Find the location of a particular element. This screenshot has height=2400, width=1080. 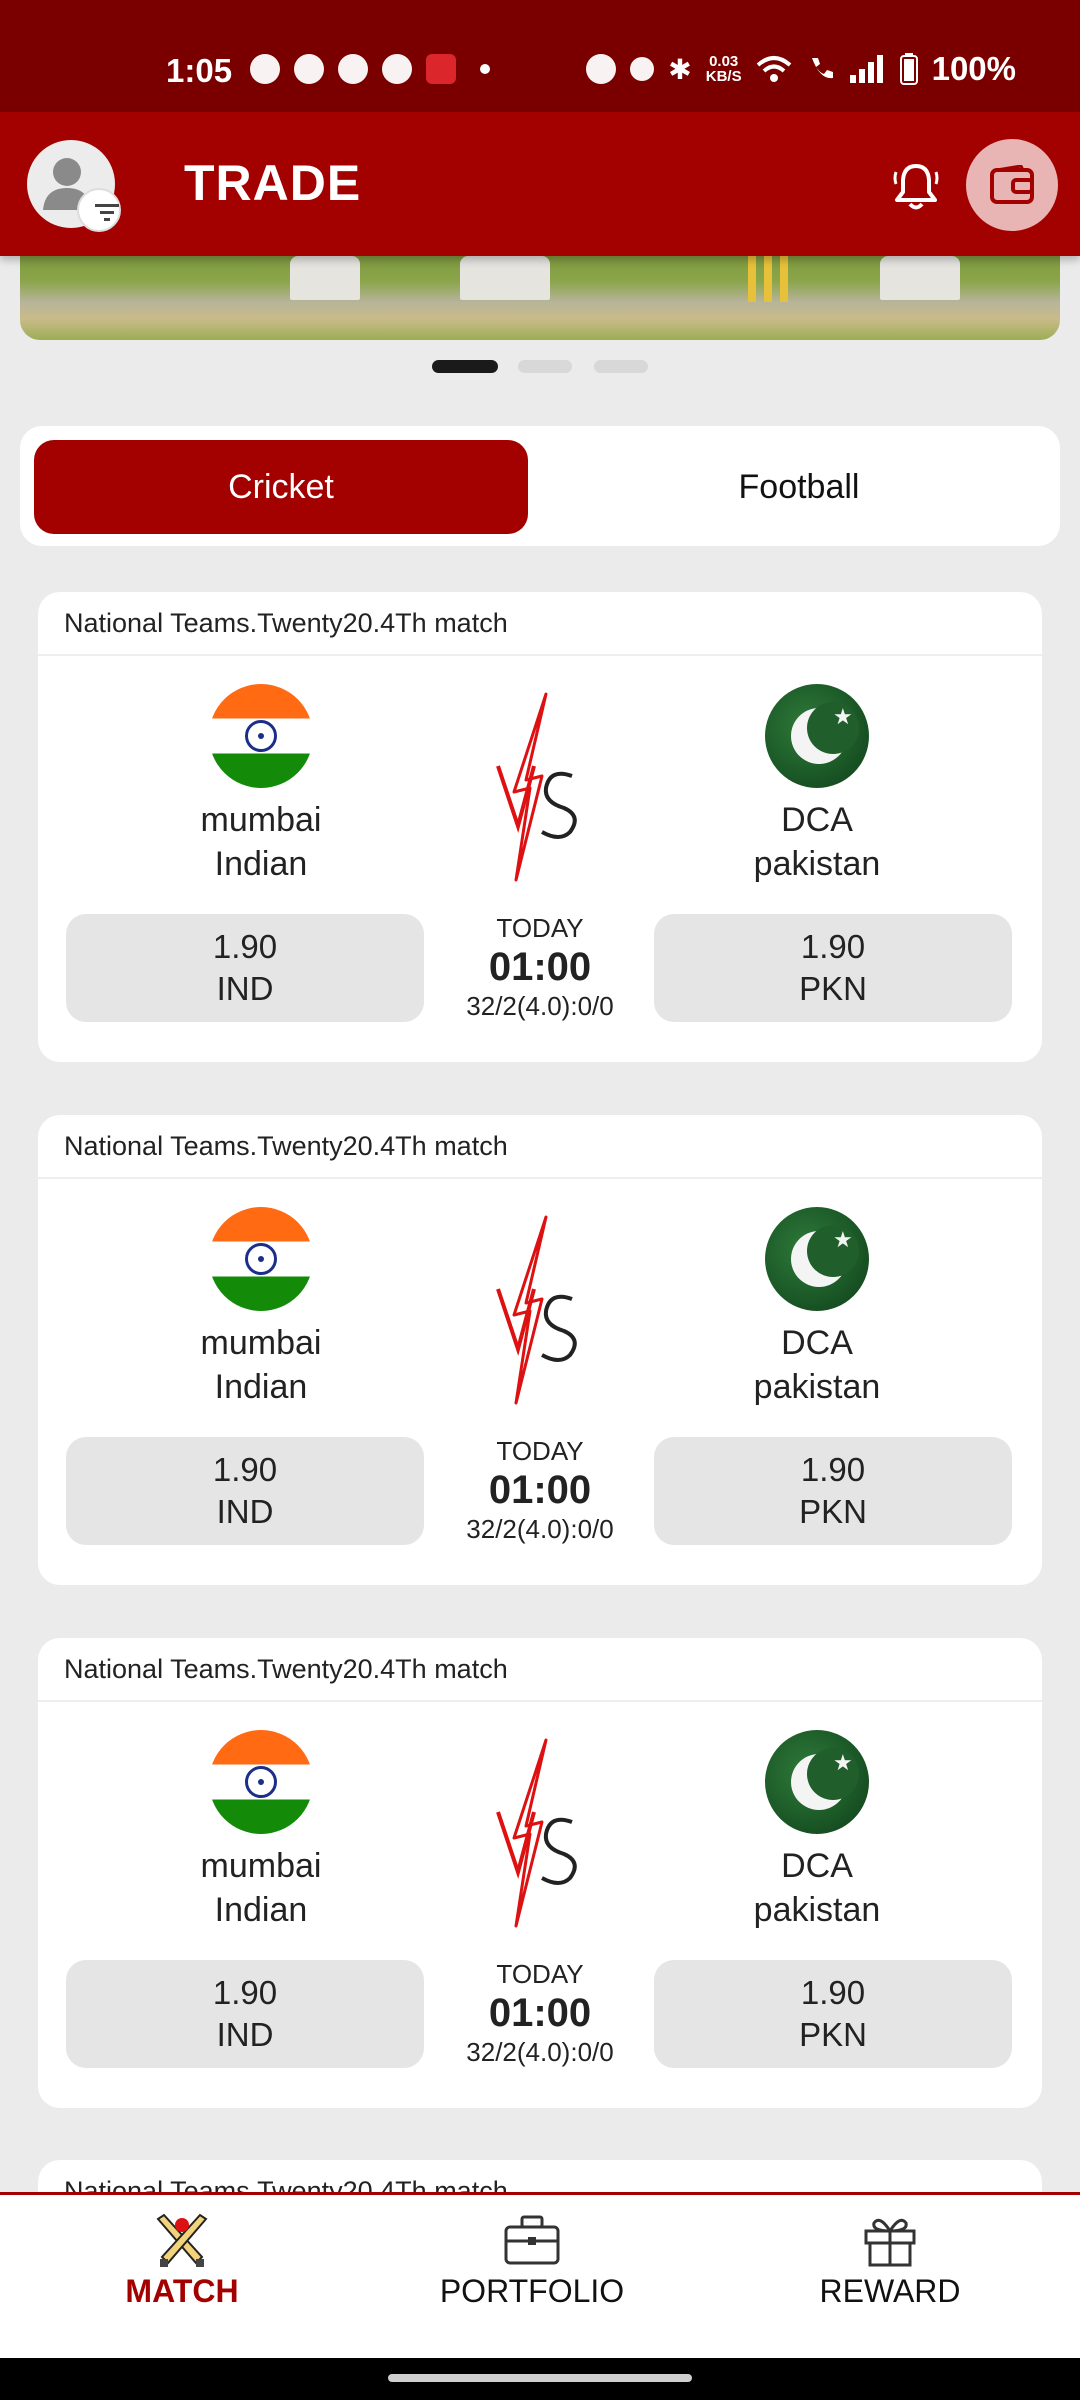

away-odds-value: 1.90 is located at coordinates (833, 946).